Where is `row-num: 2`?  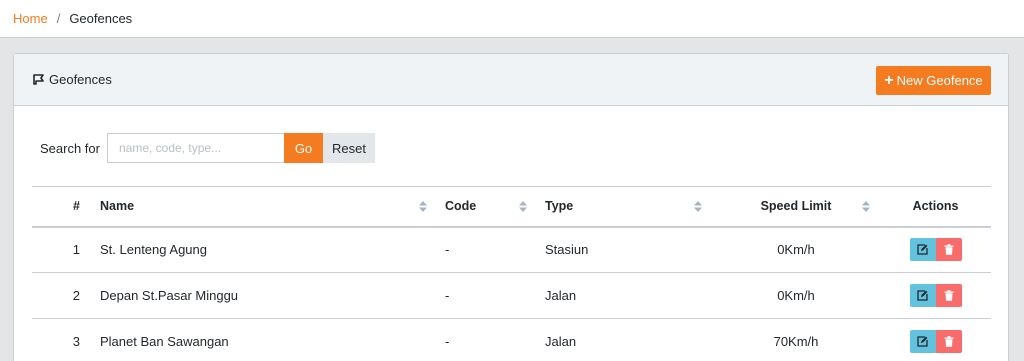
row-num: 2 is located at coordinates (62, 295).